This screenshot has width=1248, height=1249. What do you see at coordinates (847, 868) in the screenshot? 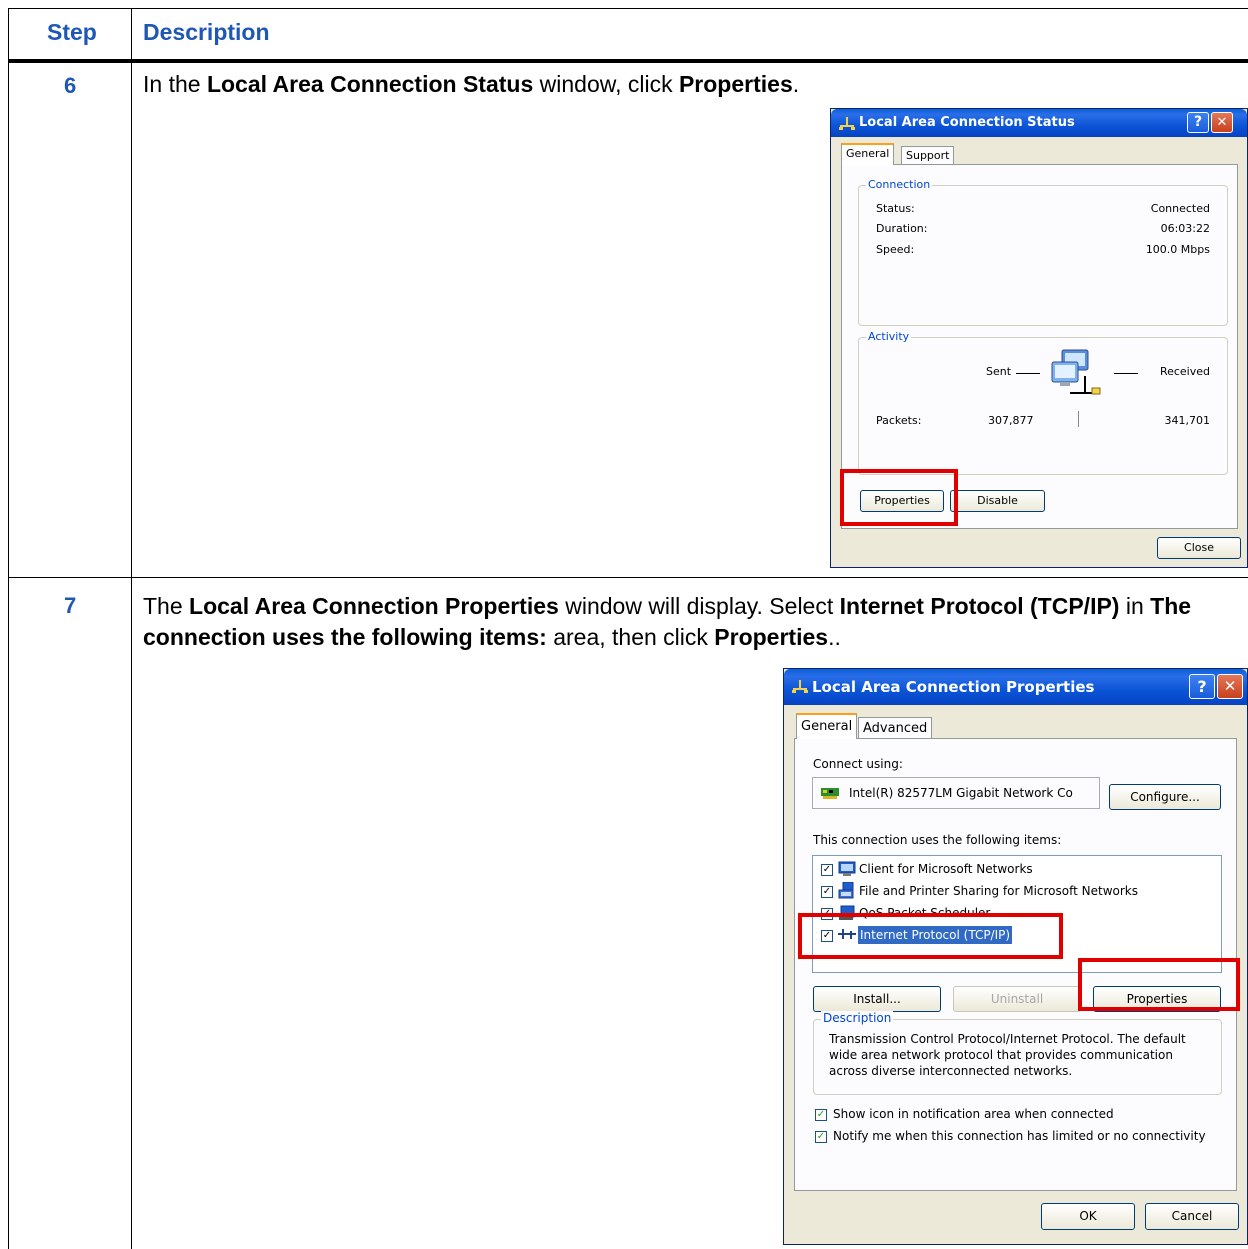
I see `client-network-icon` at bounding box center [847, 868].